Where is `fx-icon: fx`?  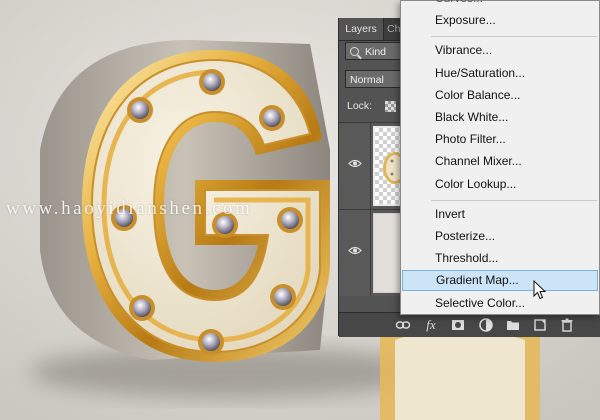
fx-icon: fx is located at coordinates (431, 325).